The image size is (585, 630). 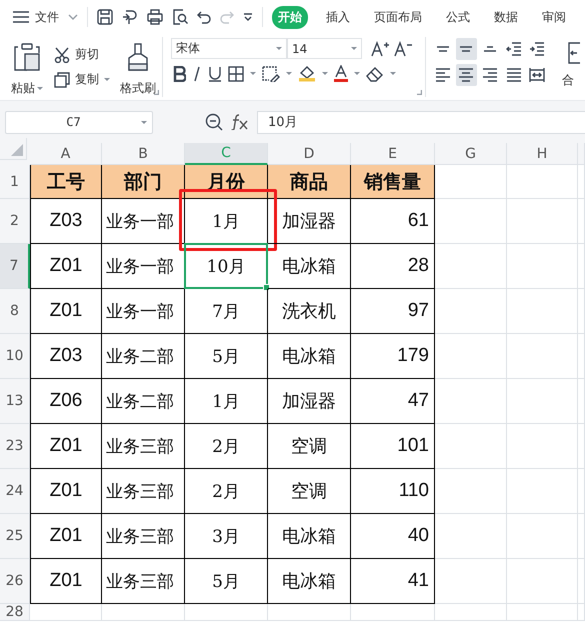 What do you see at coordinates (15, 401) in the screenshot?
I see `row-header: 13` at bounding box center [15, 401].